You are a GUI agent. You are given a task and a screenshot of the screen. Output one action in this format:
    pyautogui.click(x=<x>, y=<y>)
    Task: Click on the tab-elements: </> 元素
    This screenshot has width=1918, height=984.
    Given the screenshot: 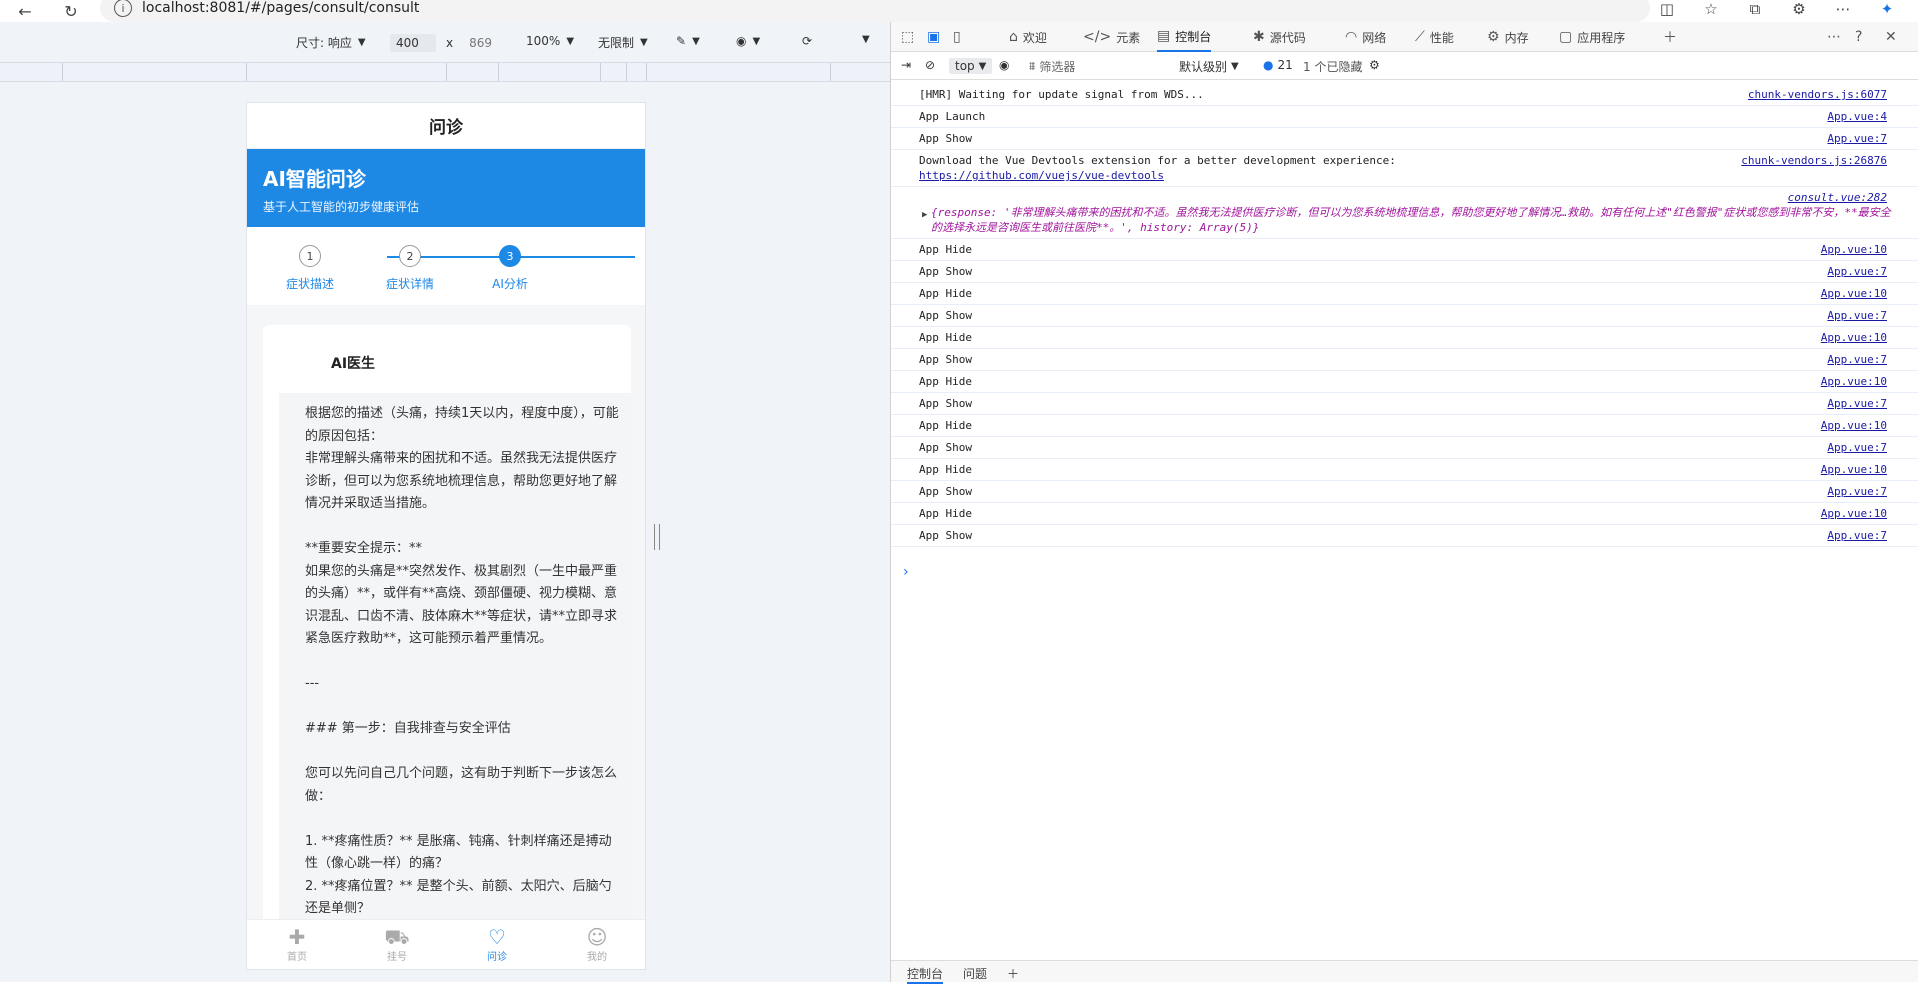 What is the action you would take?
    pyautogui.click(x=1111, y=37)
    